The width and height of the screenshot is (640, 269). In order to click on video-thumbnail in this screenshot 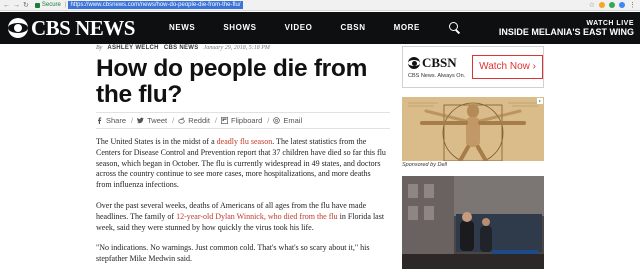, I will do `click(473, 222)`.